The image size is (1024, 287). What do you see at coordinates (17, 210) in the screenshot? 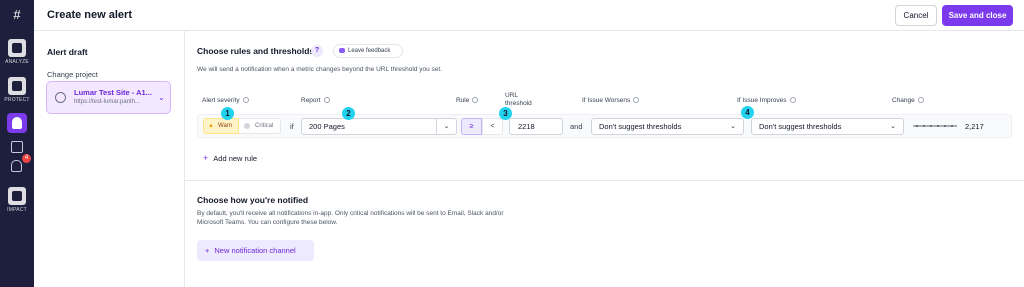
I see `nav-impact-label: IMPACT` at bounding box center [17, 210].